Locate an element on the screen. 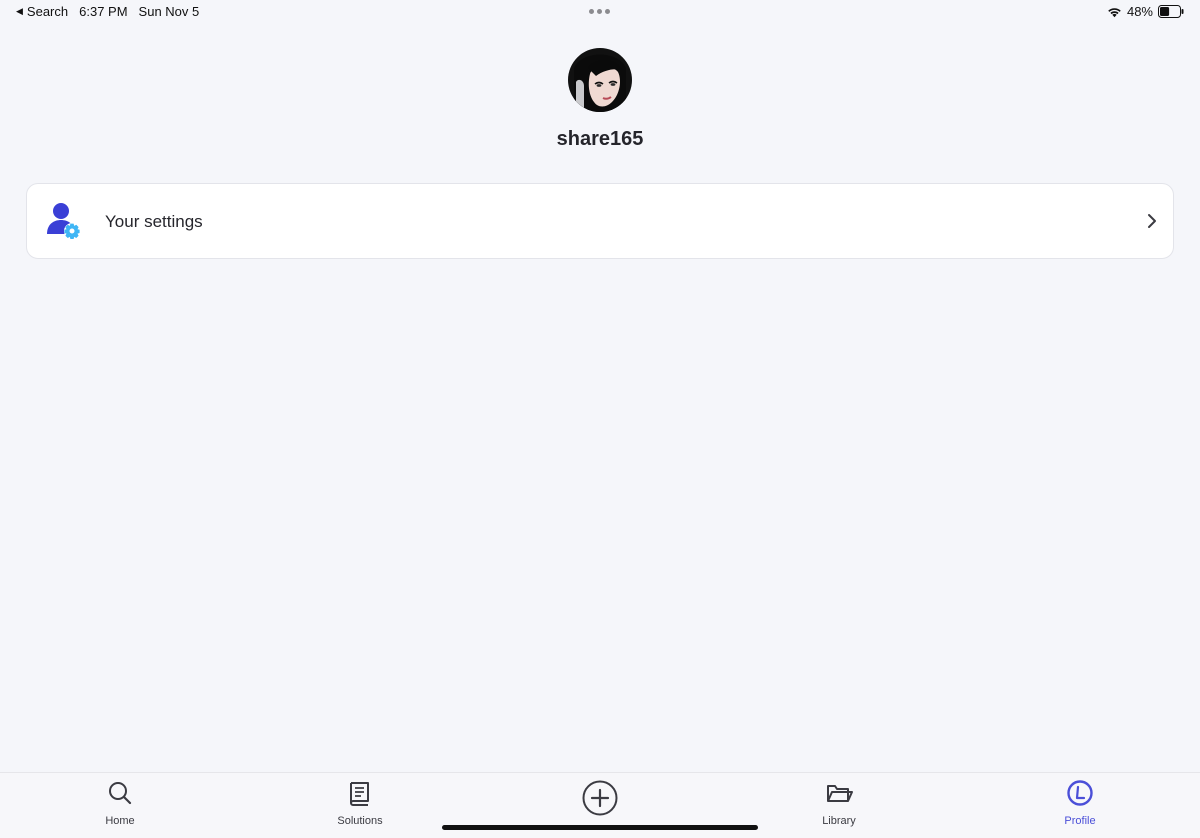 The image size is (1200, 838). tab-label: Profile is located at coordinates (1080, 821).